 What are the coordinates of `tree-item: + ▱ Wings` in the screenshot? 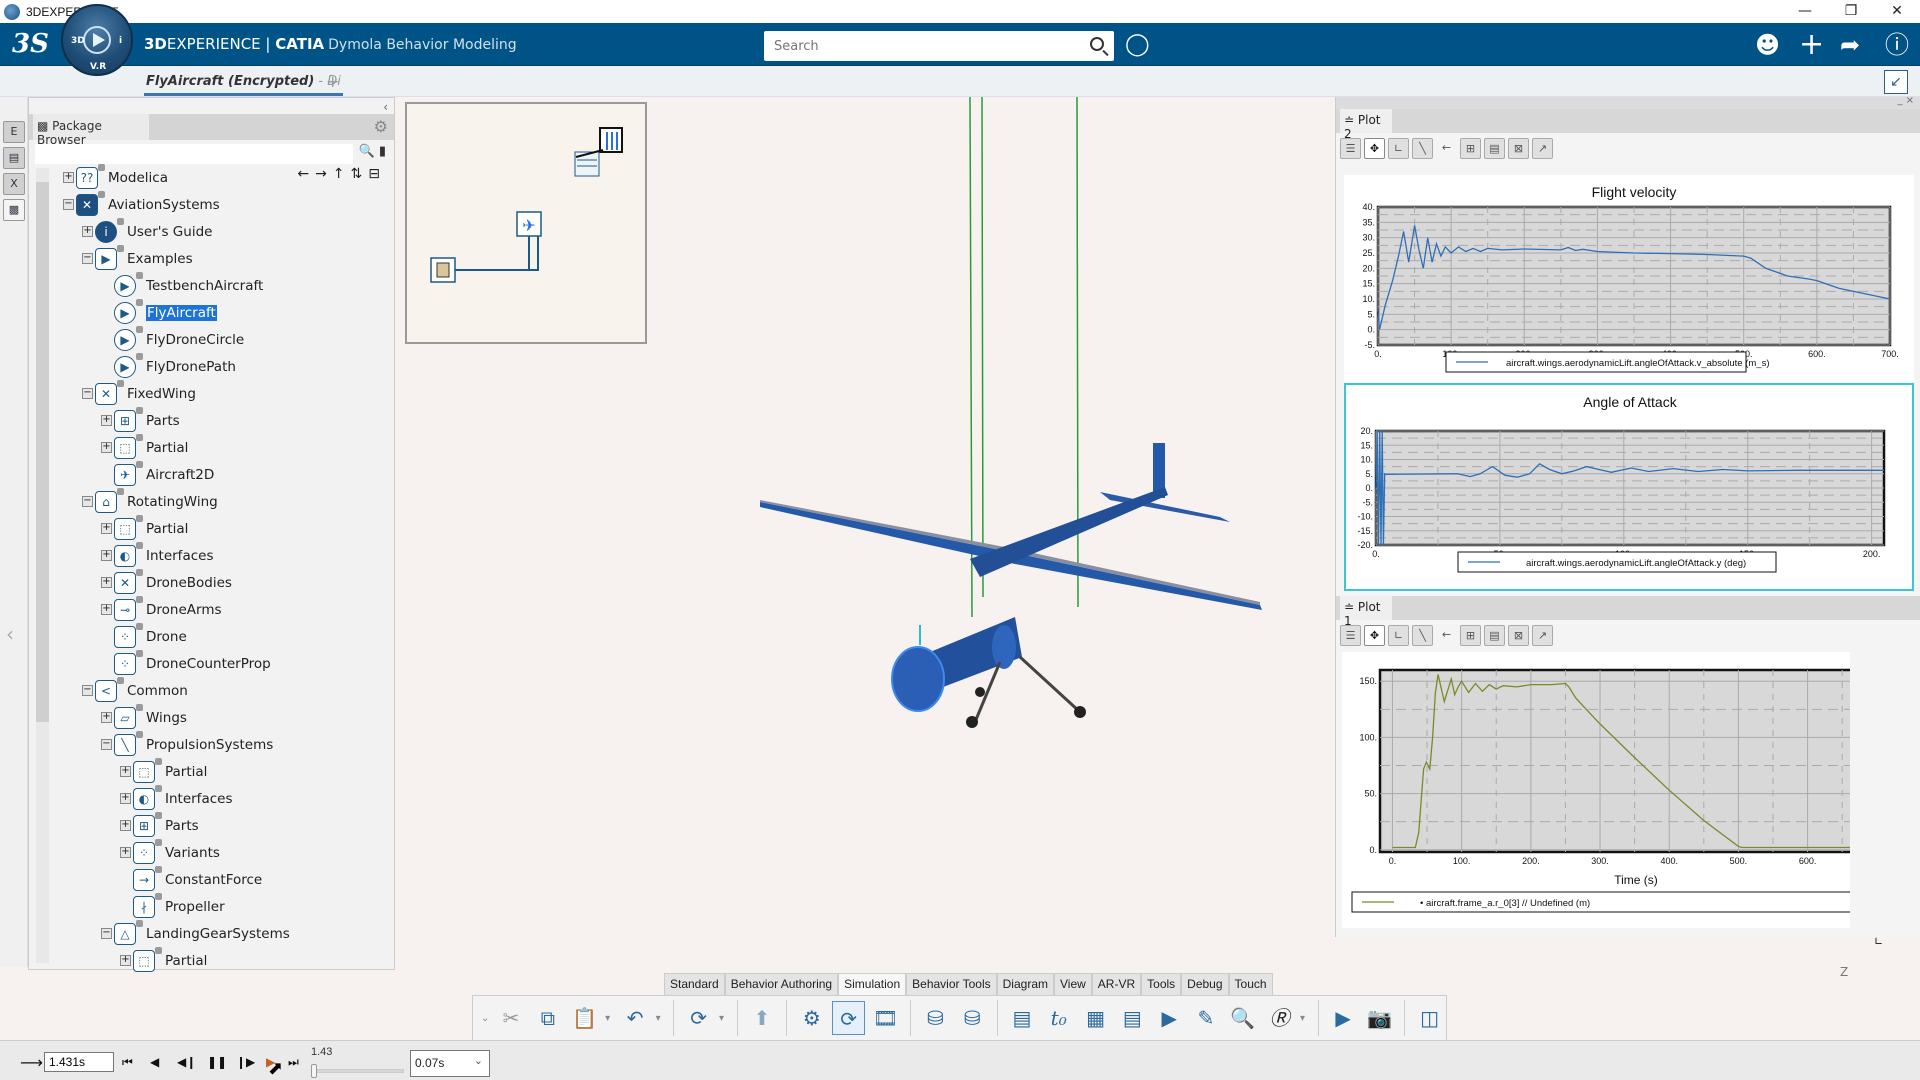 It's located at (221, 717).